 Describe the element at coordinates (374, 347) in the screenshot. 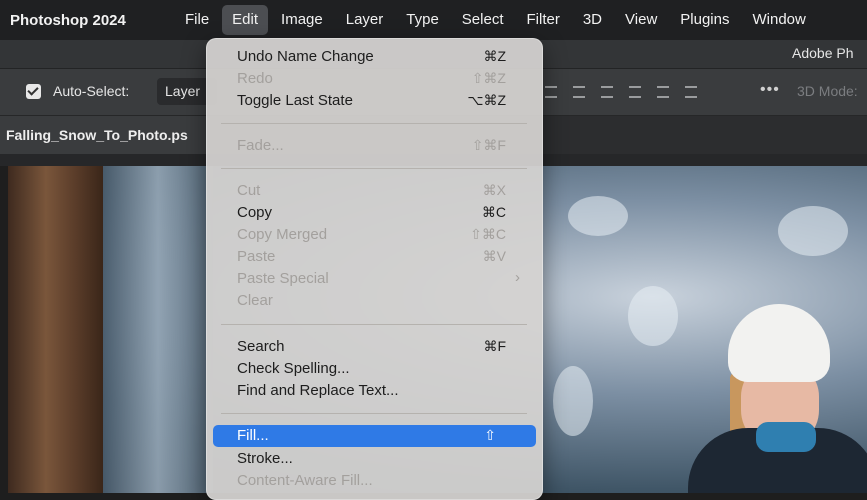

I see `menu-item-search: Search ⌘F` at that location.